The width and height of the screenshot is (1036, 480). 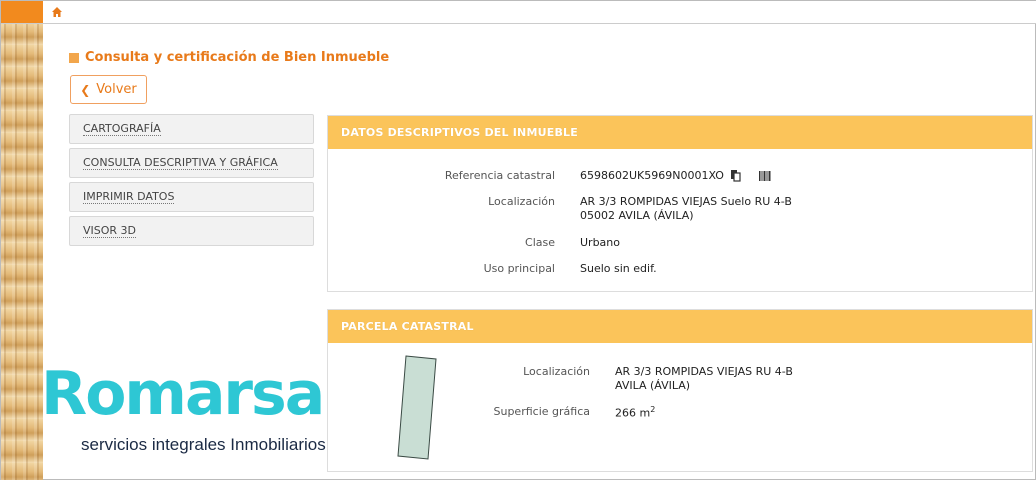 I want to click on title-square-icon, so click(x=74, y=57).